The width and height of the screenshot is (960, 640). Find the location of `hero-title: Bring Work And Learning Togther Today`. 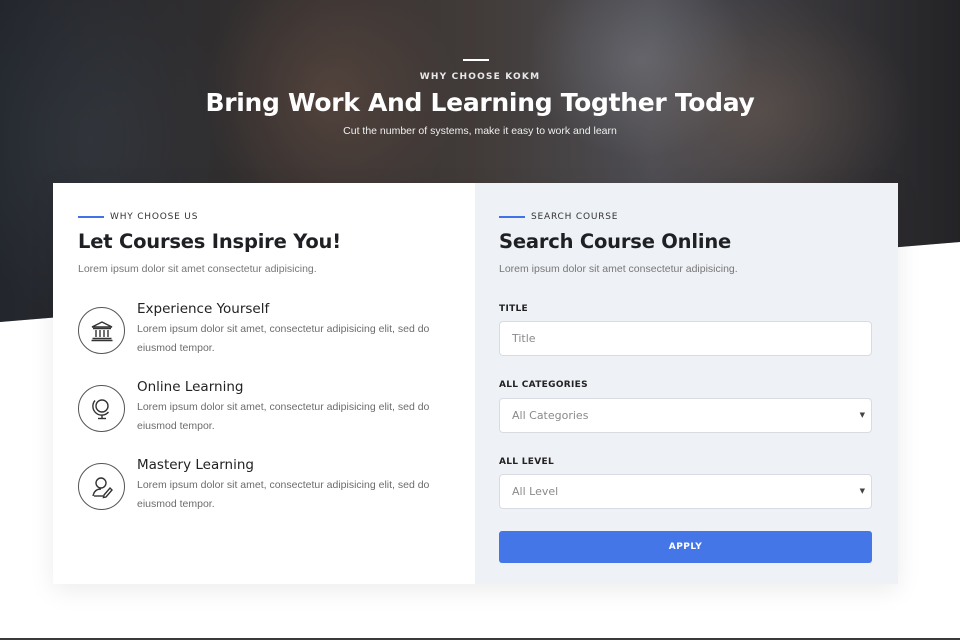

hero-title: Bring Work And Learning Togther Today is located at coordinates (480, 102).